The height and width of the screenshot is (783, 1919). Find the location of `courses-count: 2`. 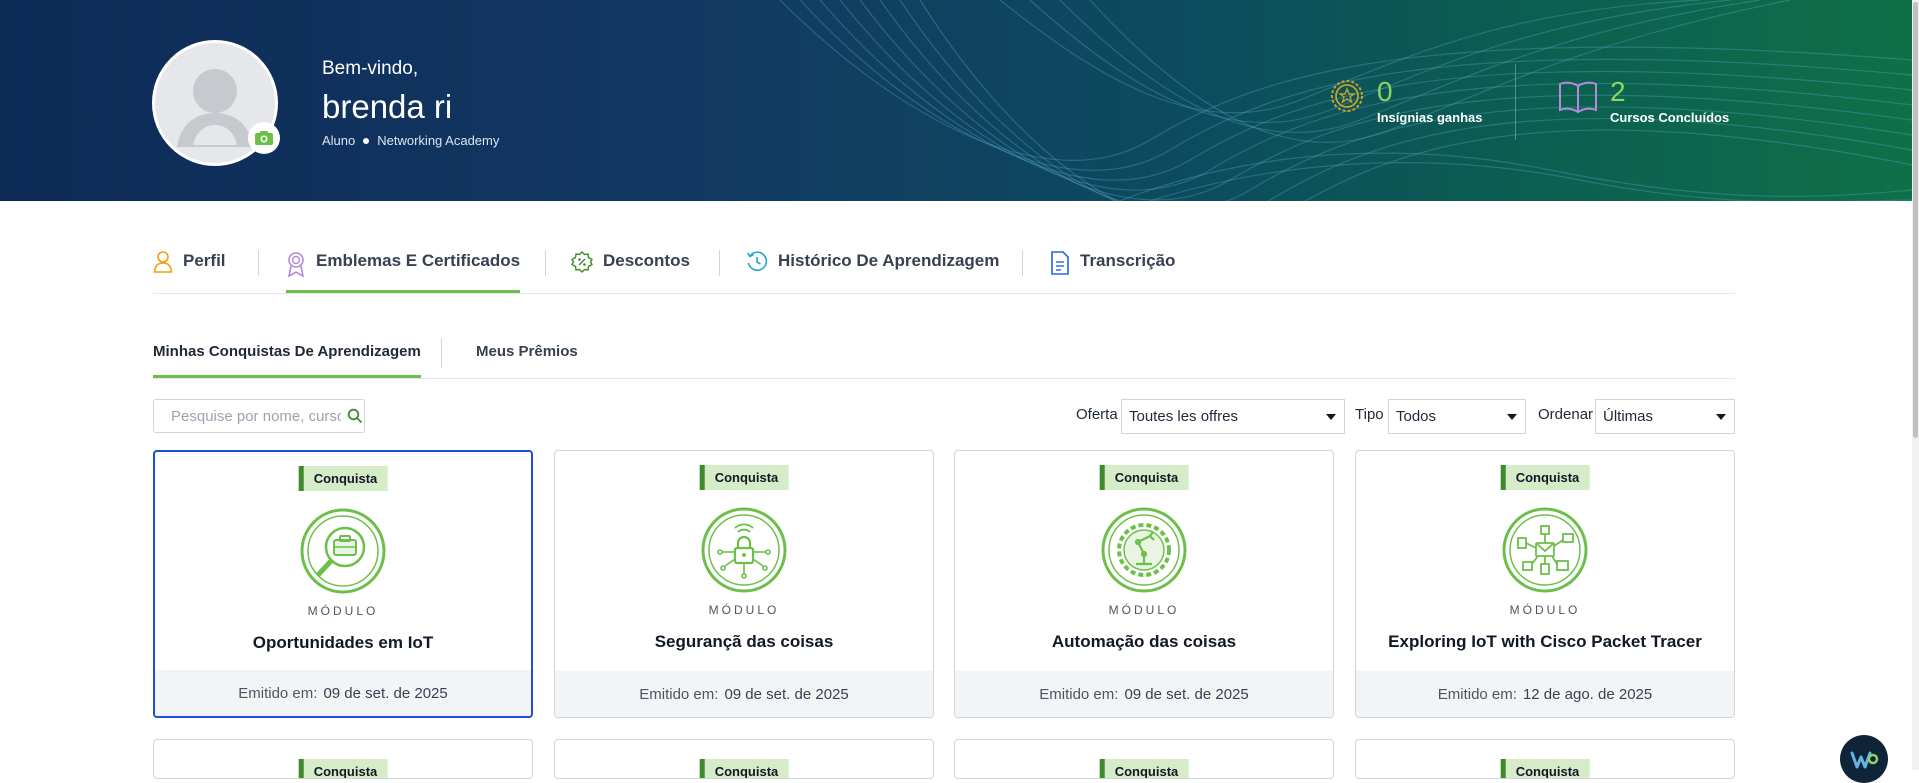

courses-count: 2 is located at coordinates (1618, 91).